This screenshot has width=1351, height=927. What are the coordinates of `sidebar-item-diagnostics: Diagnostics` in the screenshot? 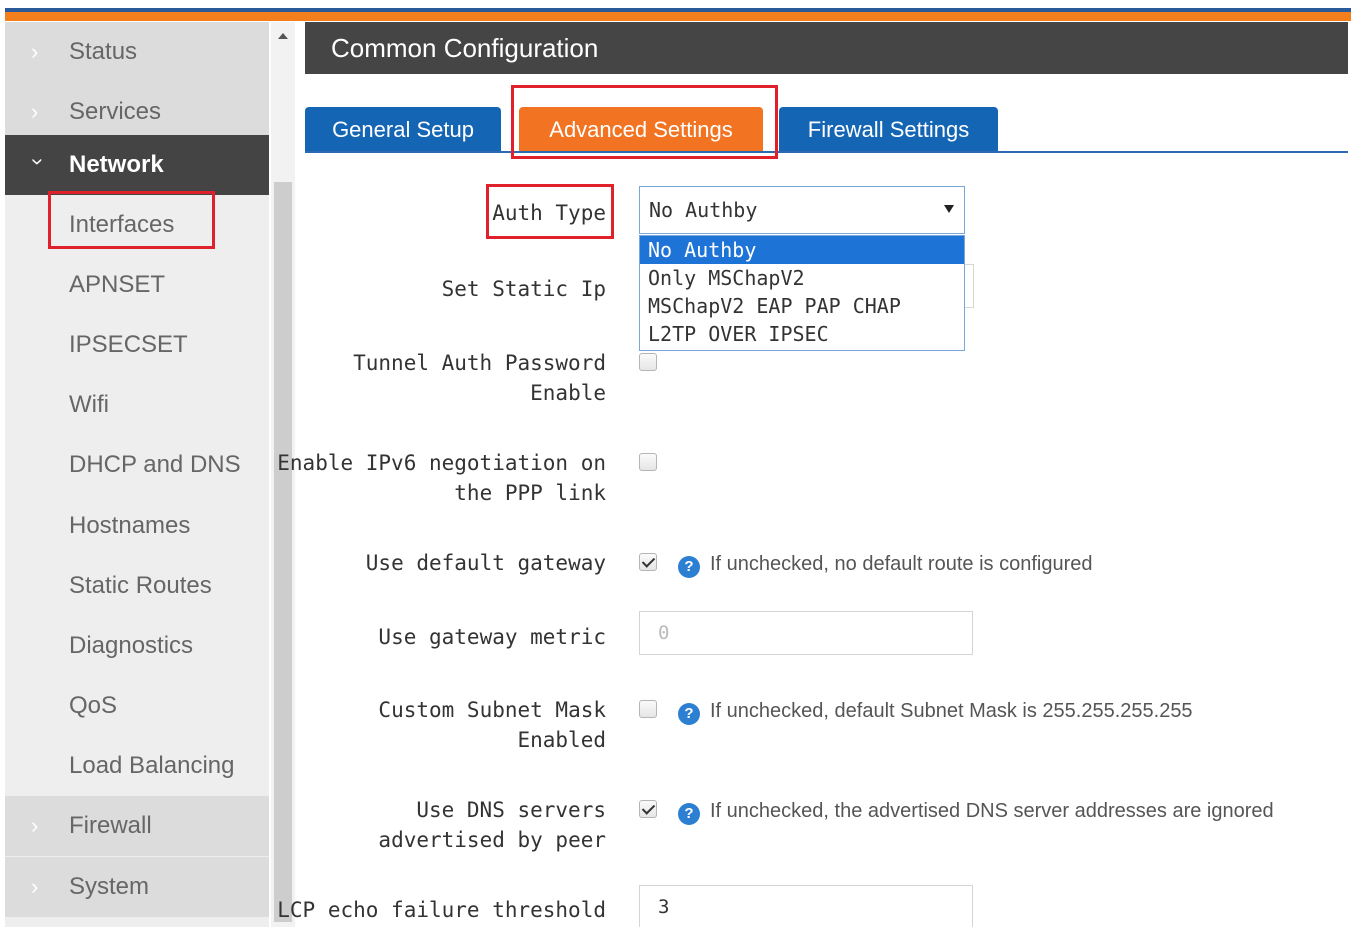 It's located at (137, 646).